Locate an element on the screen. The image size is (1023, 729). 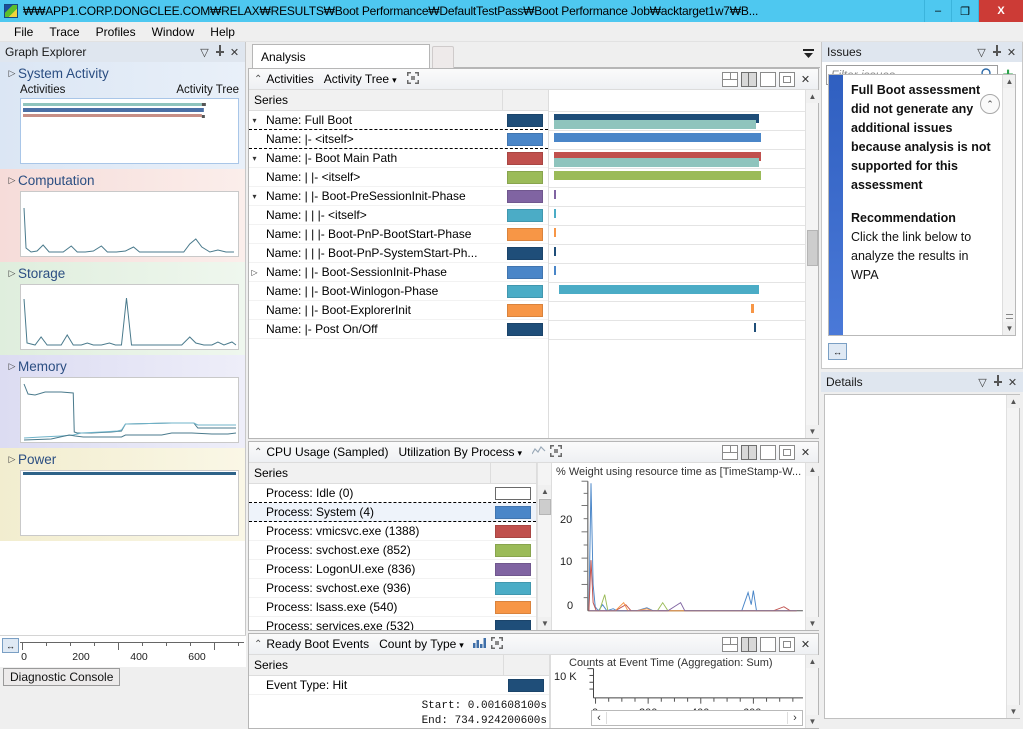
cpu-process-row: ▸ Process: svchost.exe (936) is located at coordinates (392, 588).